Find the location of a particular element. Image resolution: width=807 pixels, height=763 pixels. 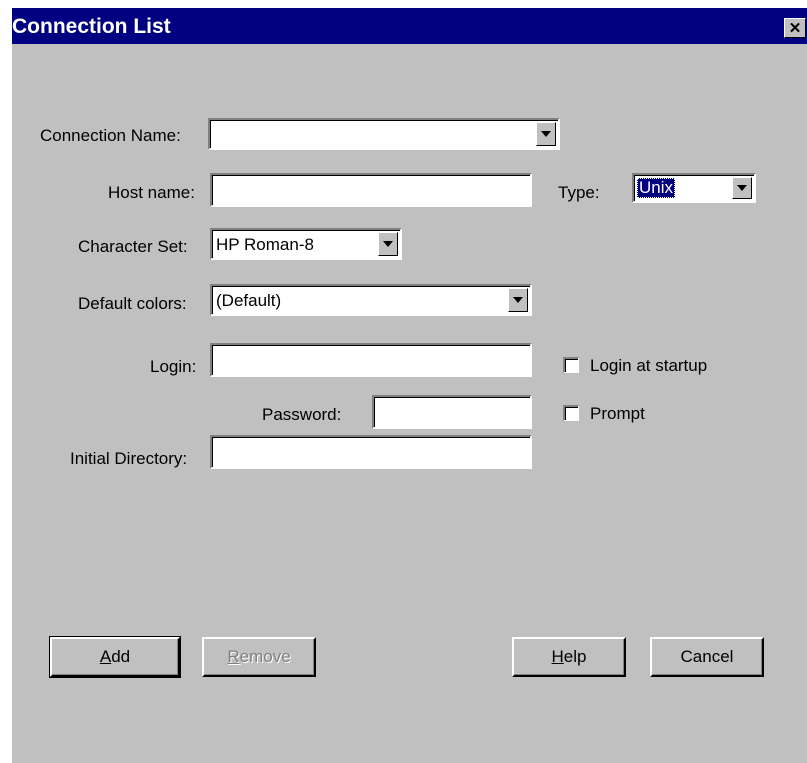

close-button: ✕ is located at coordinates (795, 28).